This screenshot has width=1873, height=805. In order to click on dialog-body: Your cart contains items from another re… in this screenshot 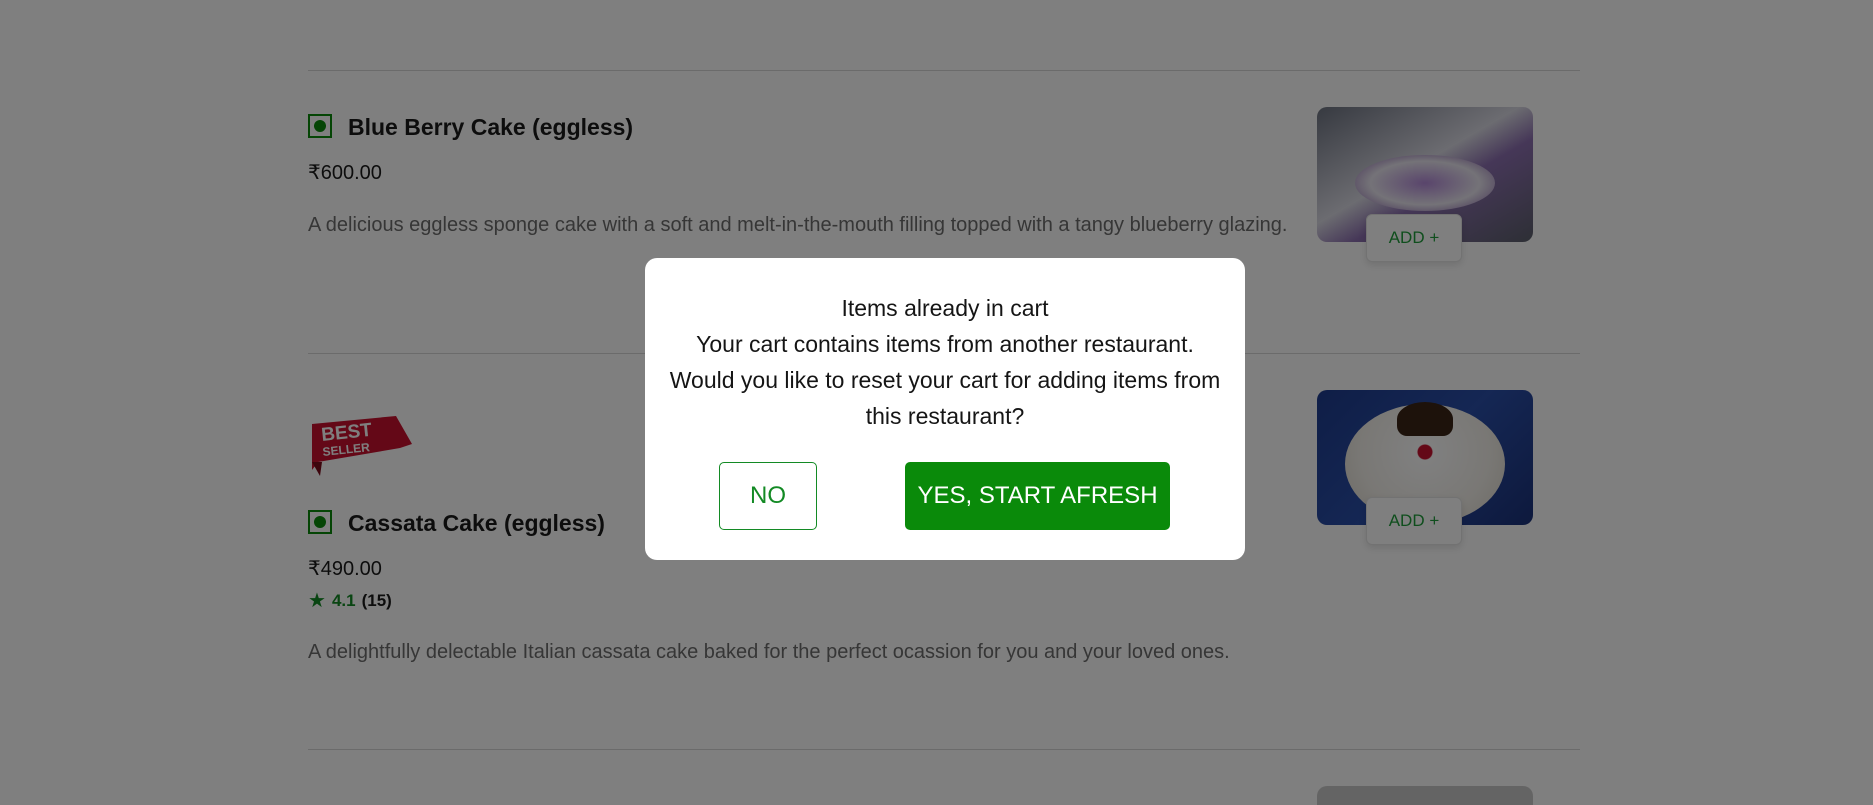, I will do `click(945, 380)`.